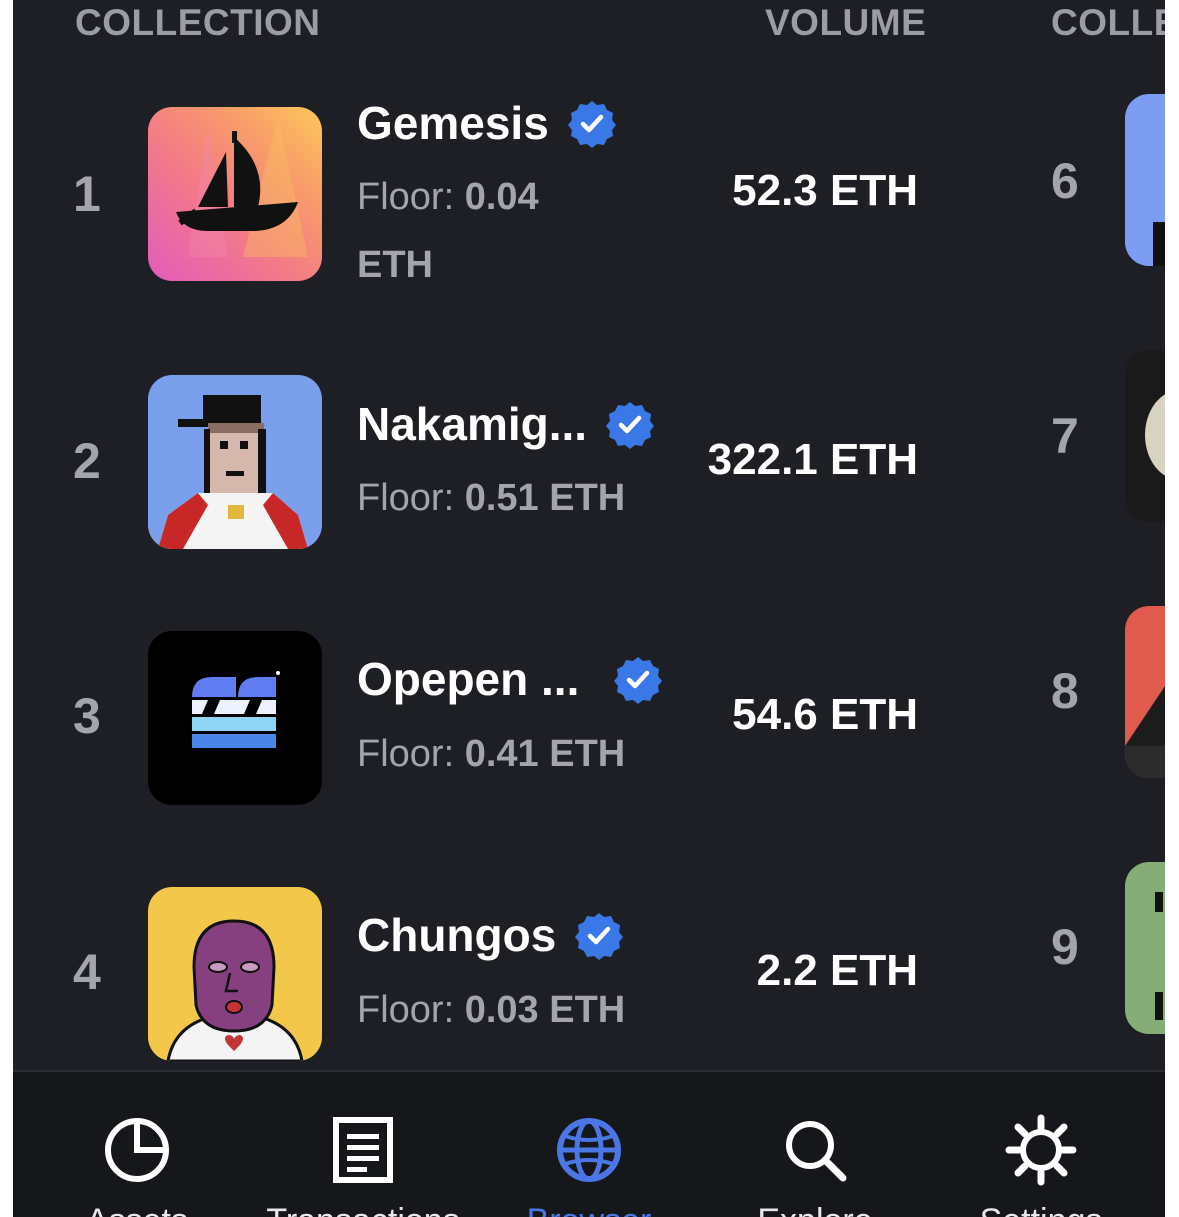 Image resolution: width=1179 pixels, height=1217 pixels. I want to click on search-icon, so click(815, 1150).